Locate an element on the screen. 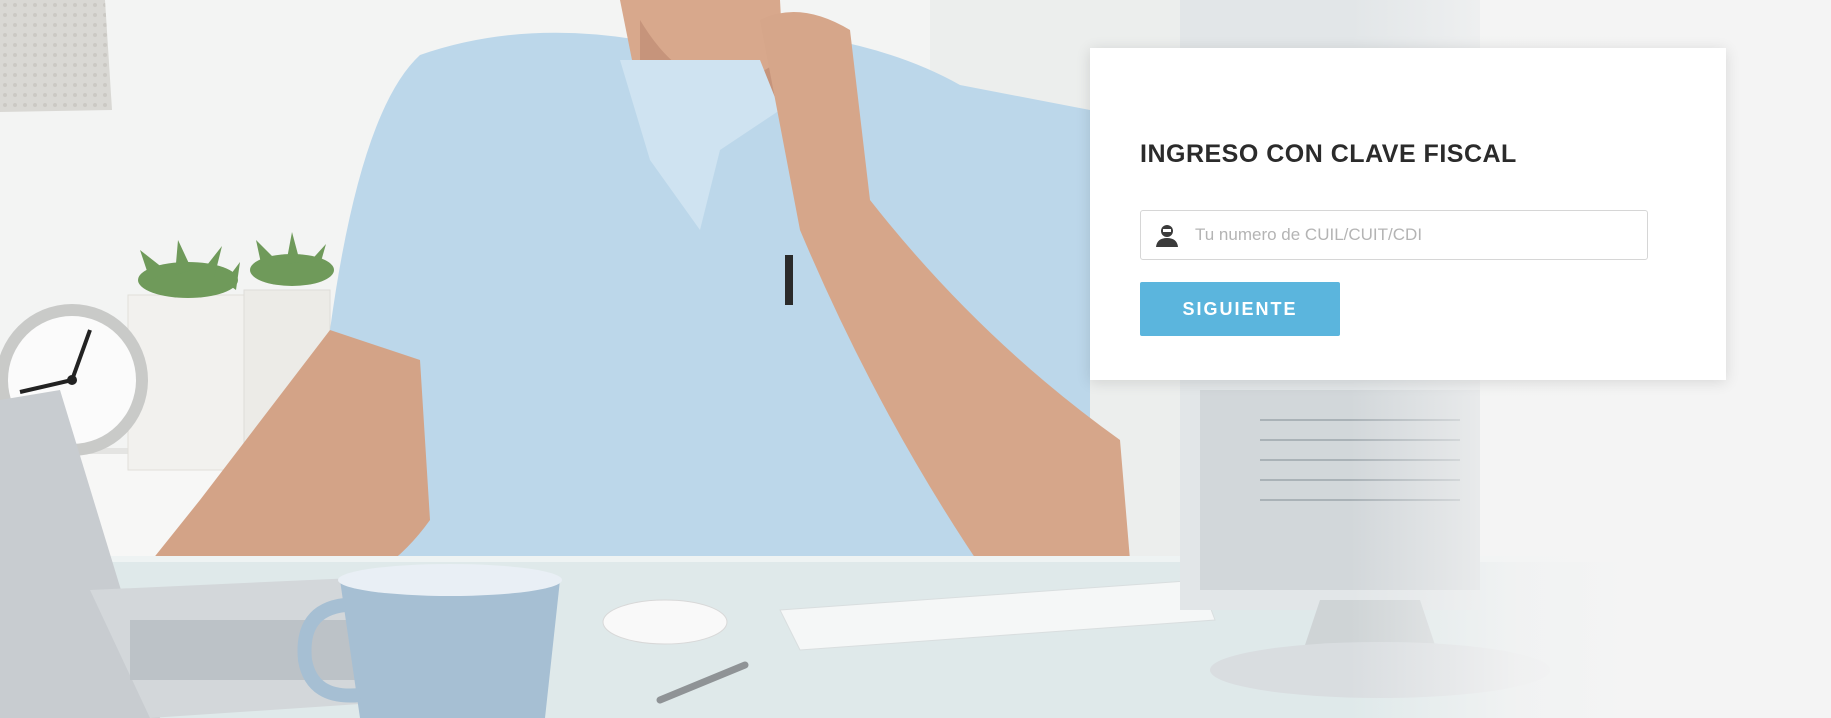 The width and height of the screenshot is (1831, 718). mouse is located at coordinates (665, 622).